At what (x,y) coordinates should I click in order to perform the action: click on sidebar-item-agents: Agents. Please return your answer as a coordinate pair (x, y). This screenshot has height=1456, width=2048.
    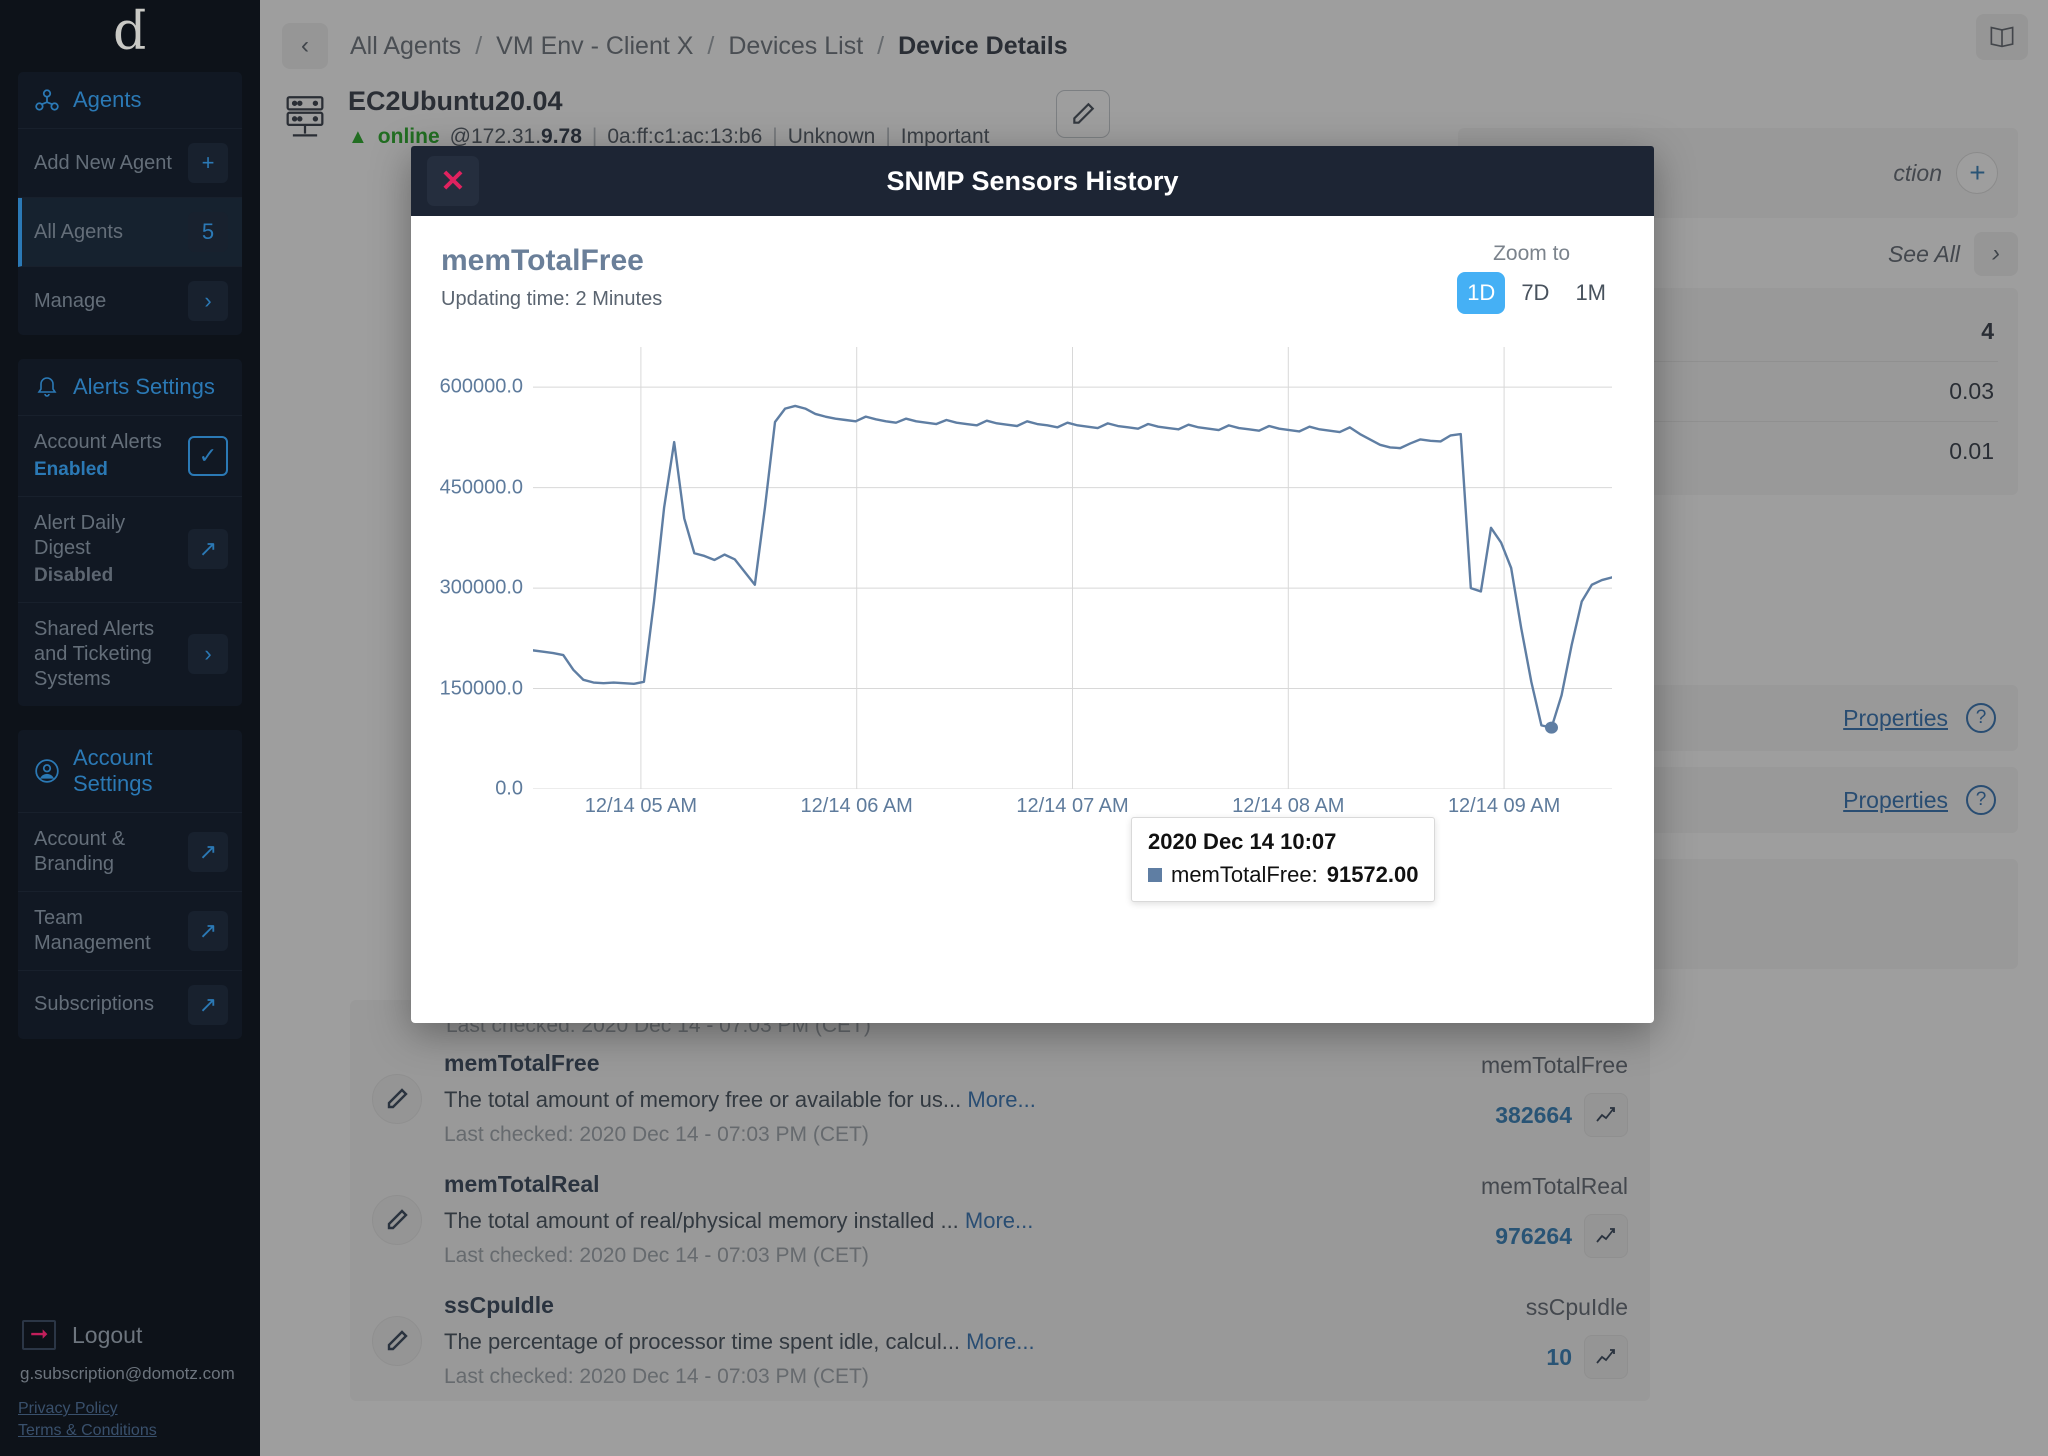
    Looking at the image, I should click on (130, 100).